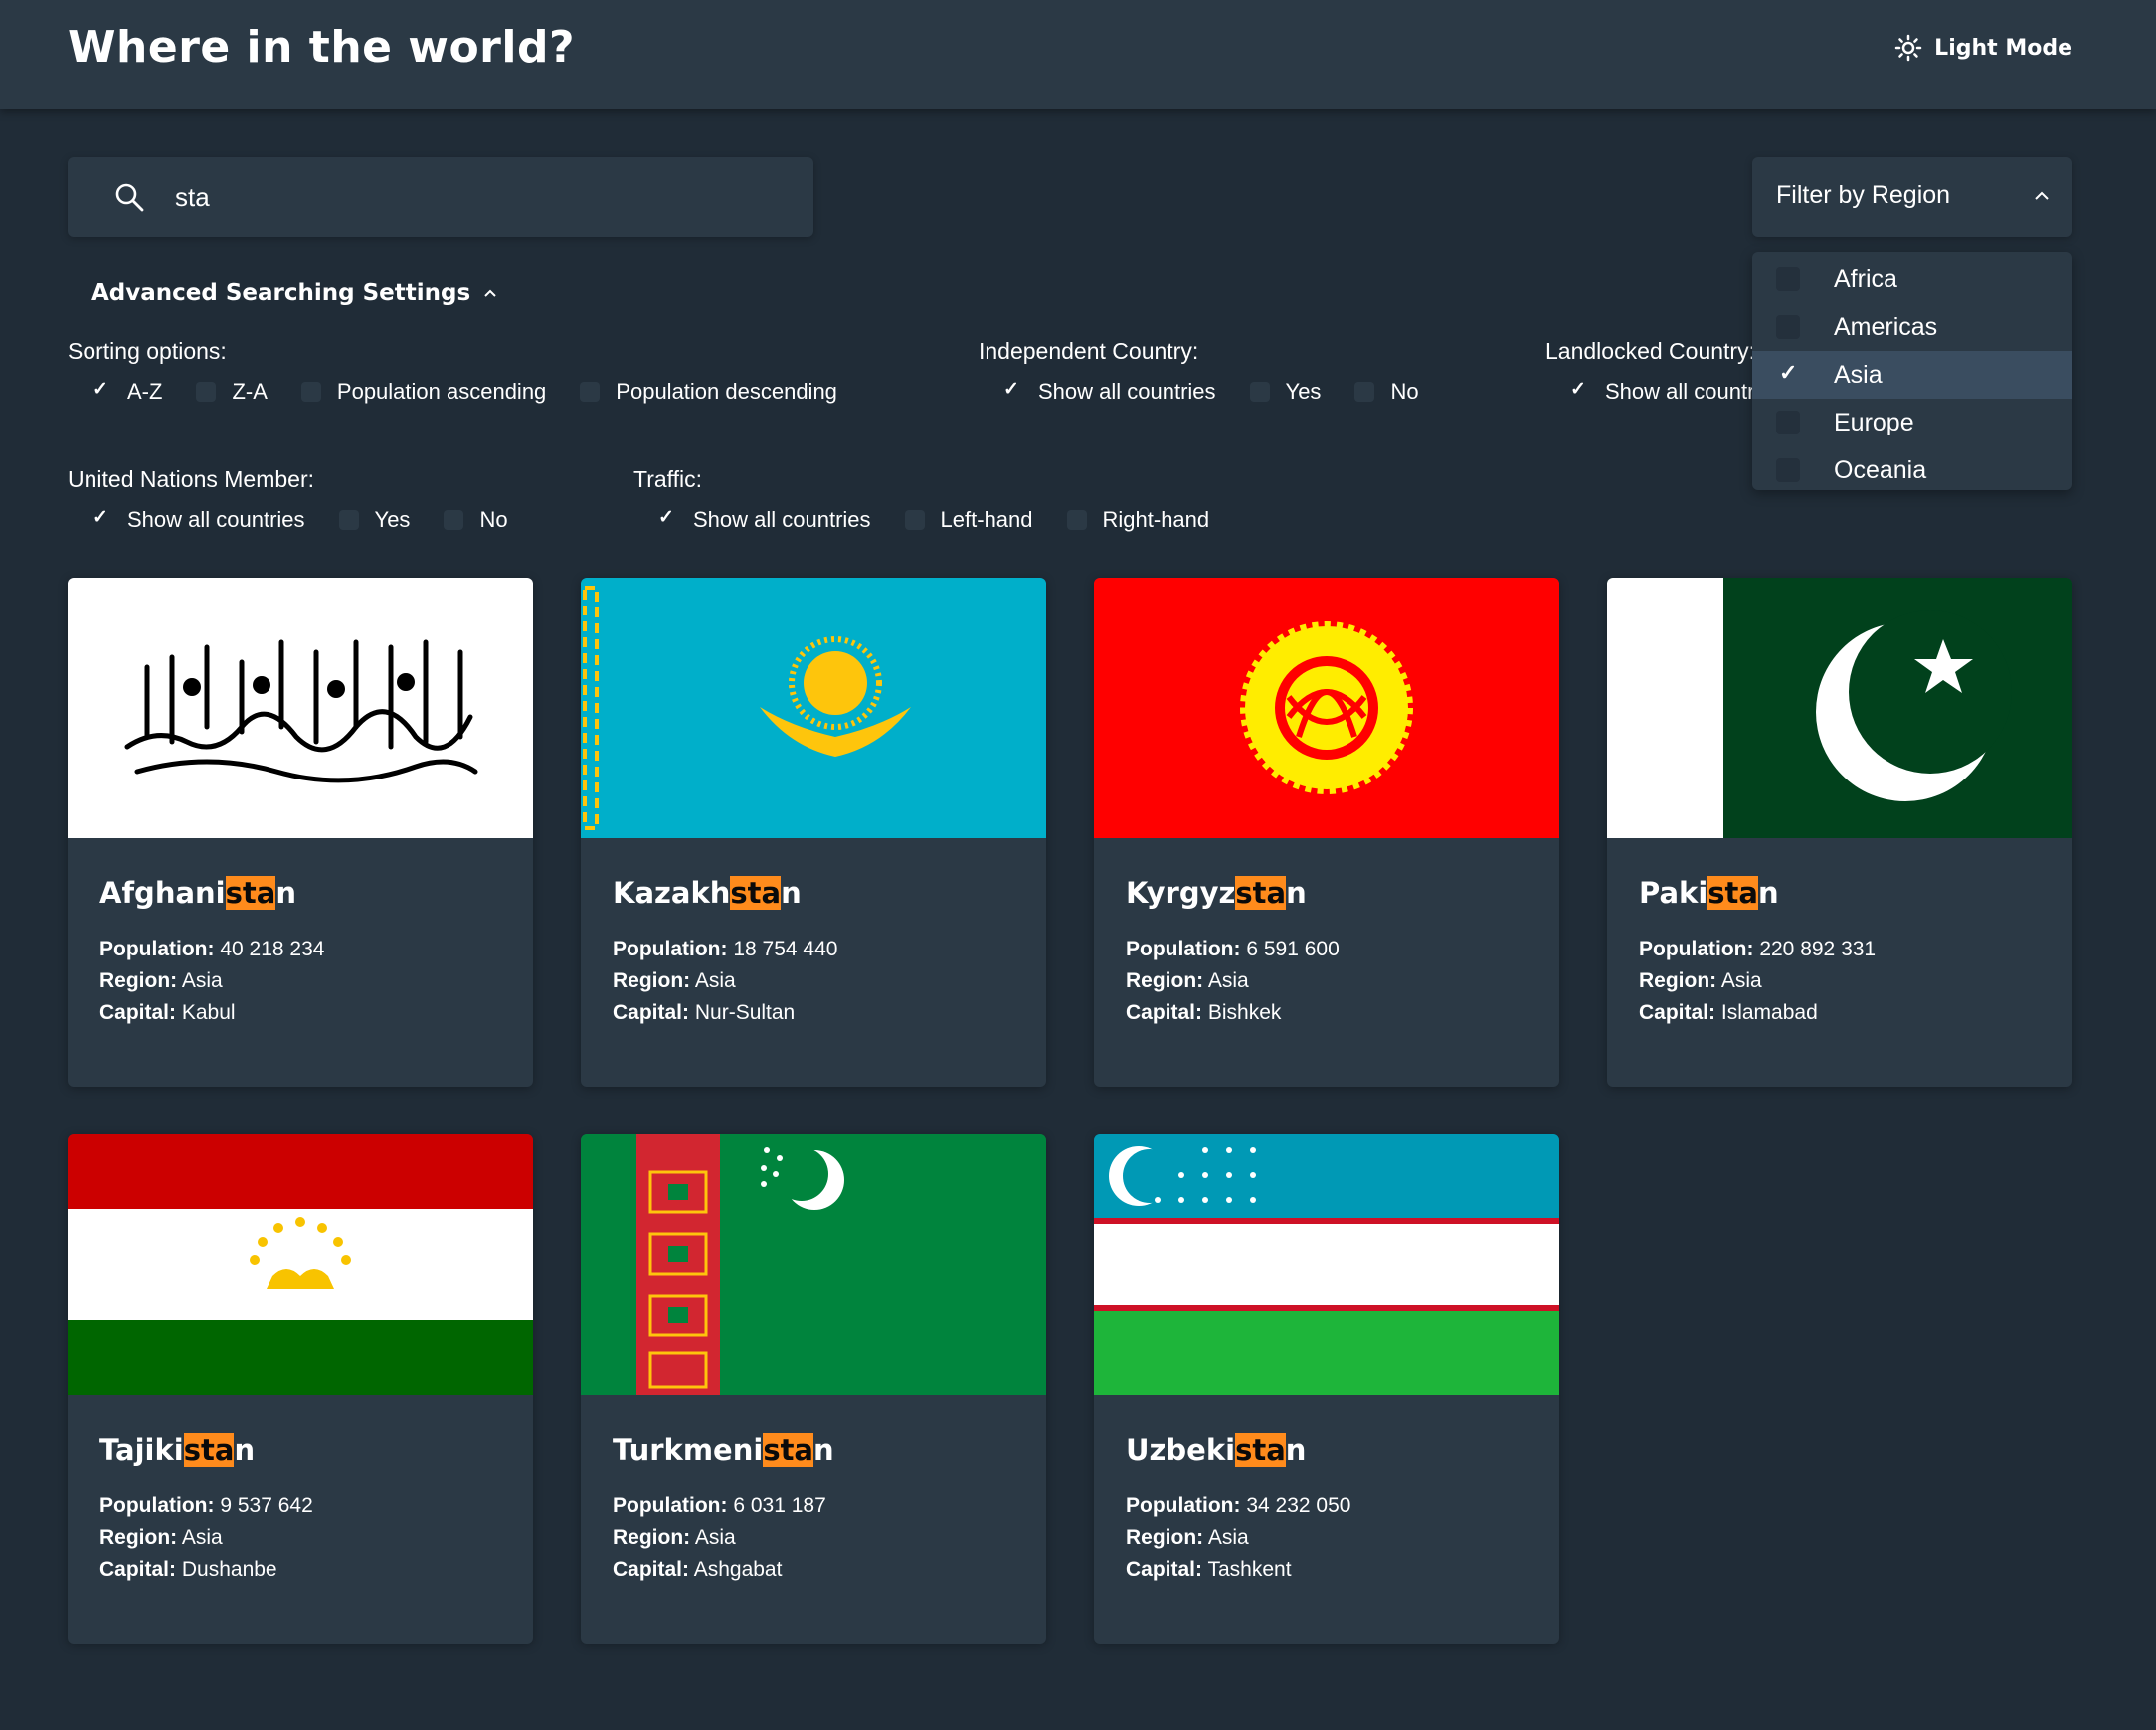 Image resolution: width=2156 pixels, height=1730 pixels. I want to click on theme-toggle-label: Light Mode, so click(2003, 48).